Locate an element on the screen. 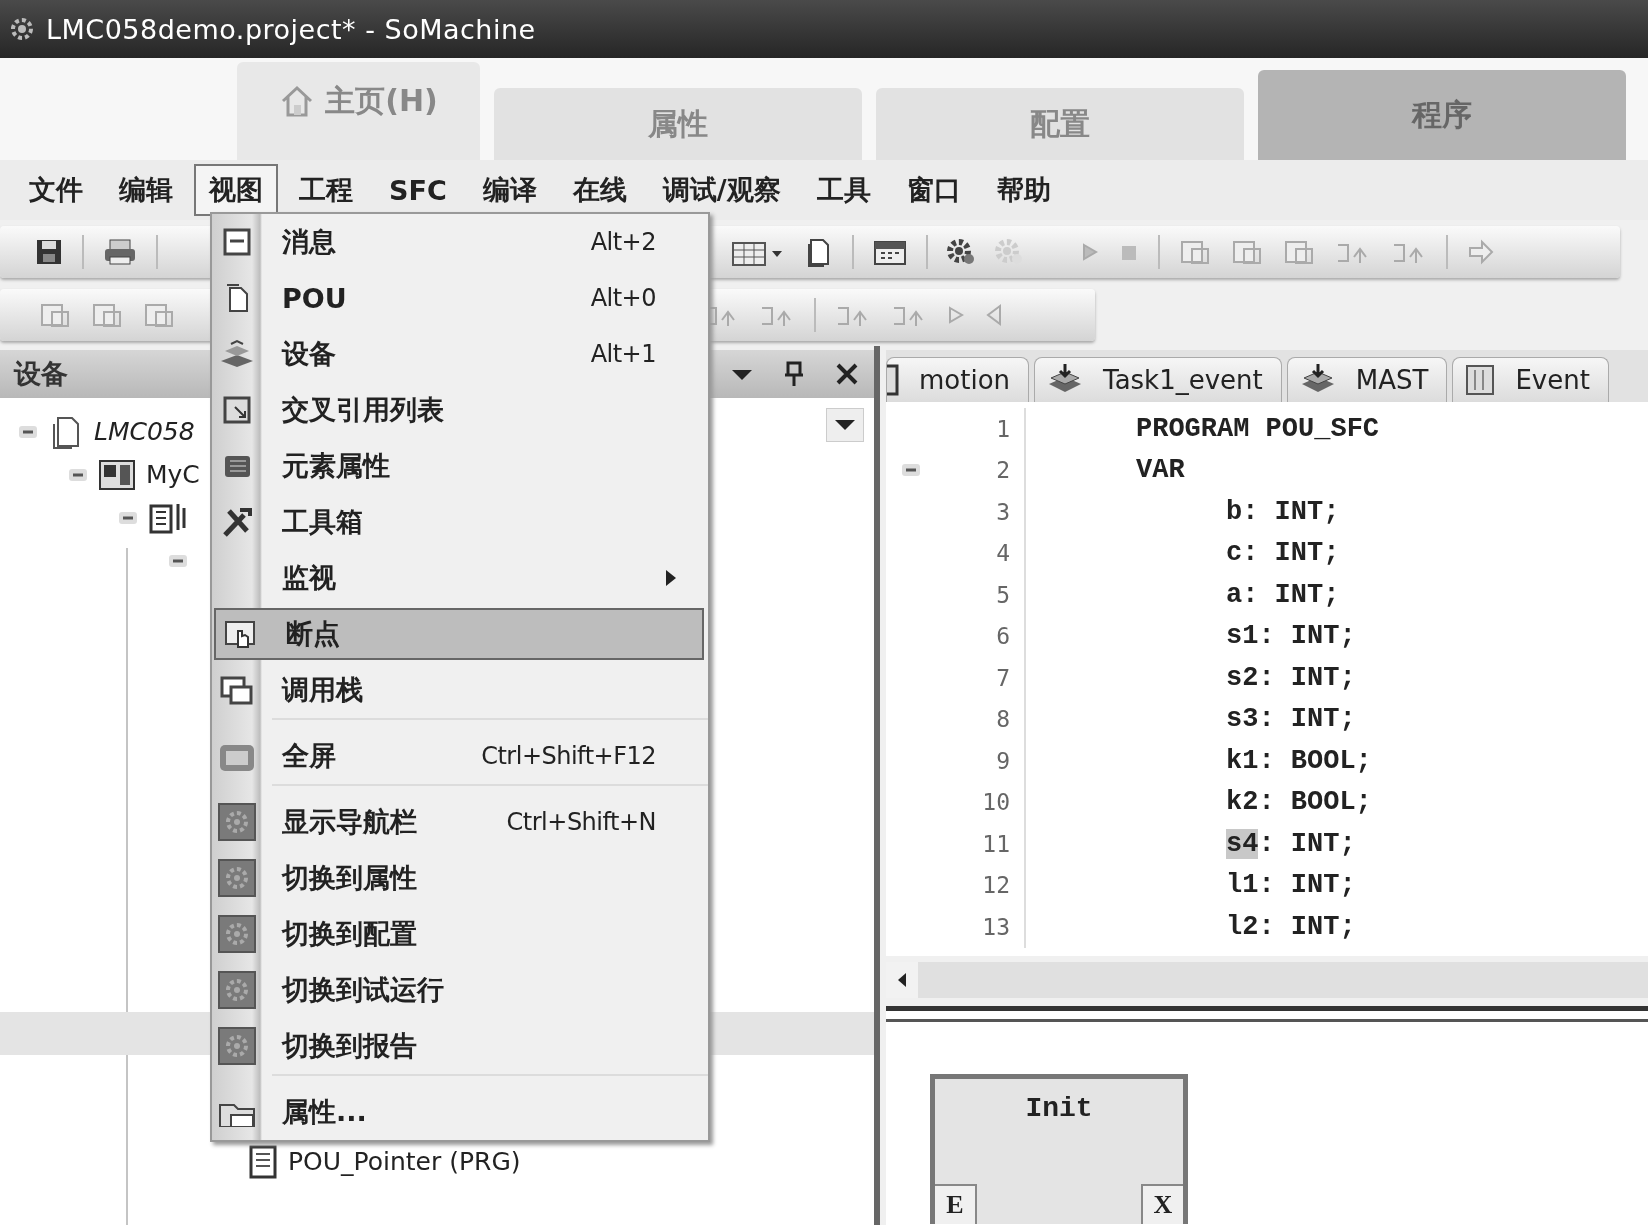  arrow-right-icon is located at coordinates (1481, 252).